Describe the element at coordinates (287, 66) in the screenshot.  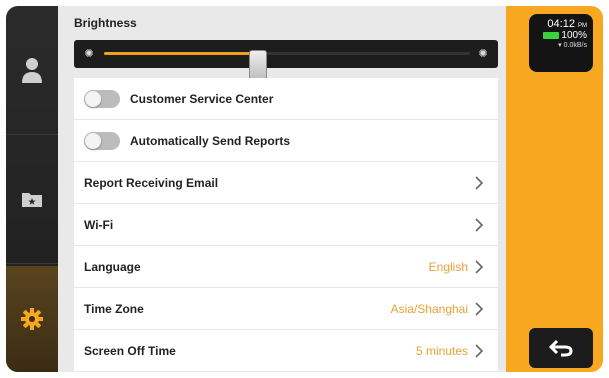
I see `slider-track` at that location.